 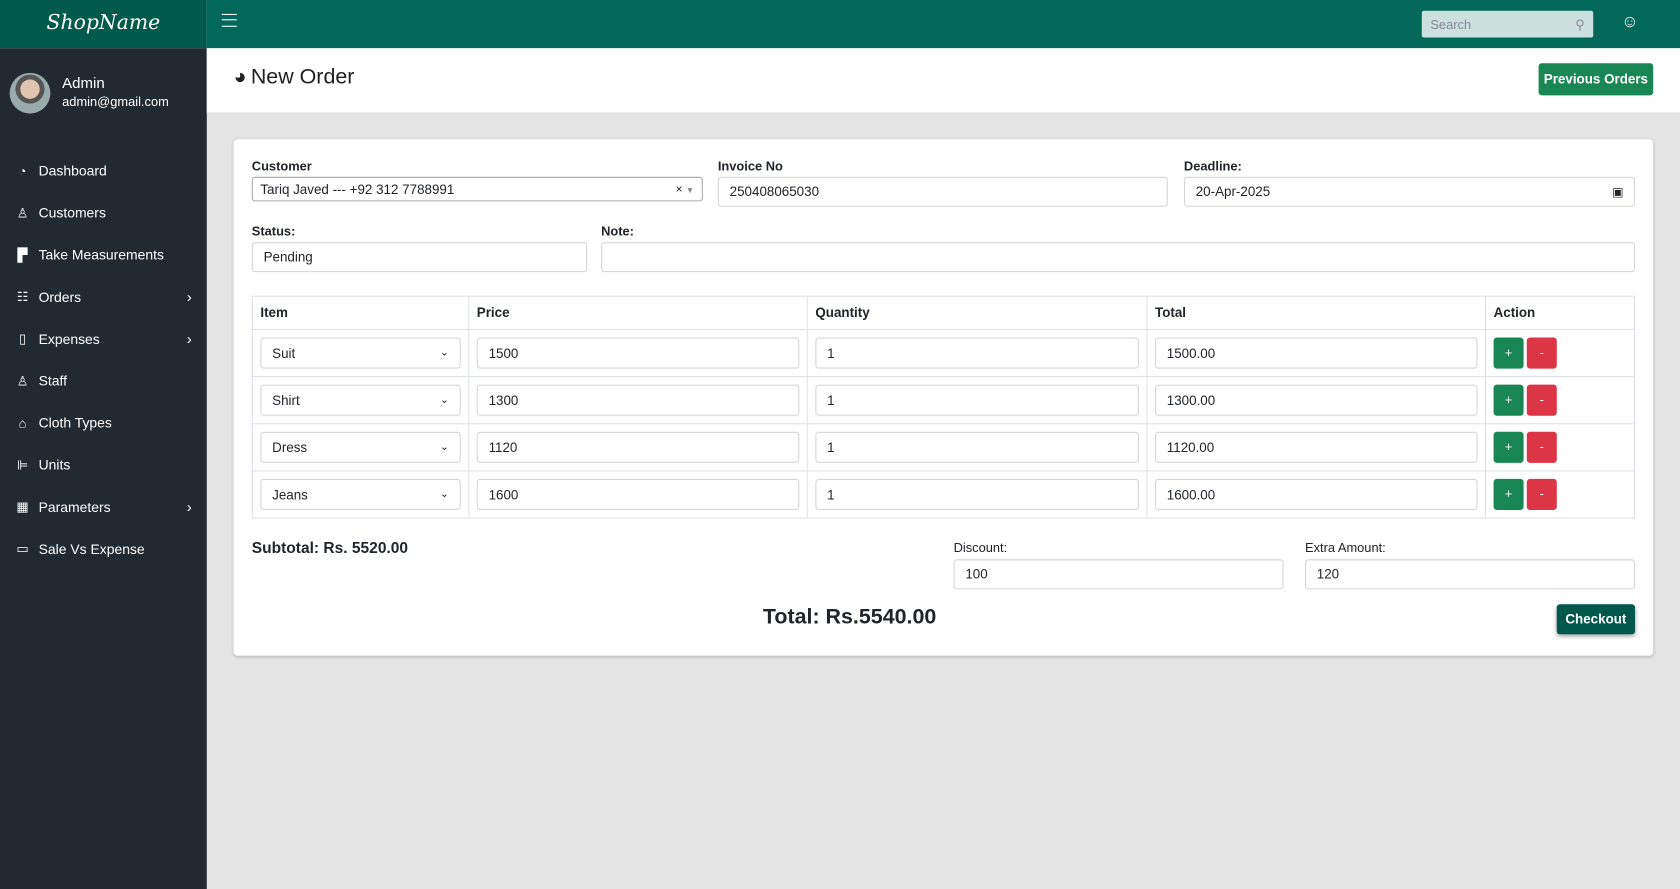 I want to click on discount-value: 100, so click(x=976, y=574).